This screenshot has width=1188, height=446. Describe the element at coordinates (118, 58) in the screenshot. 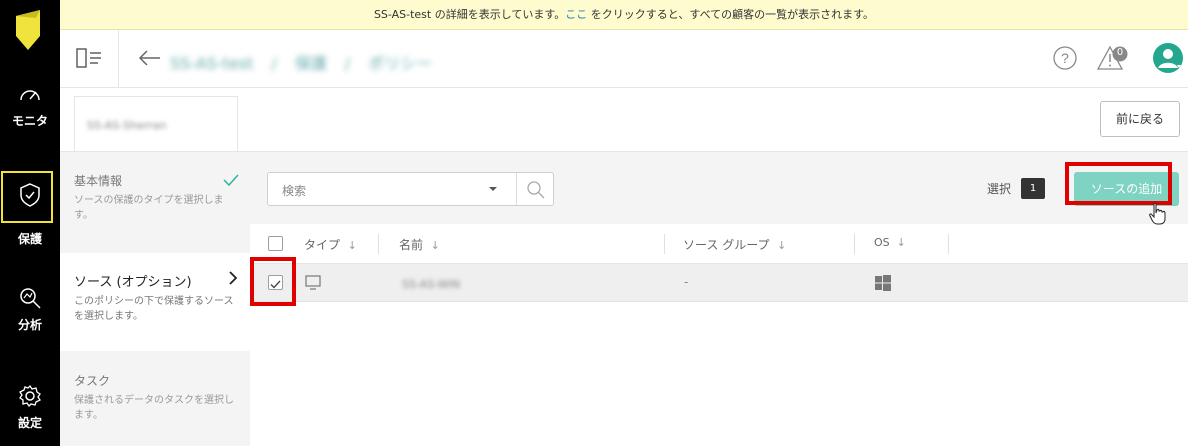

I see `header-divider` at that location.